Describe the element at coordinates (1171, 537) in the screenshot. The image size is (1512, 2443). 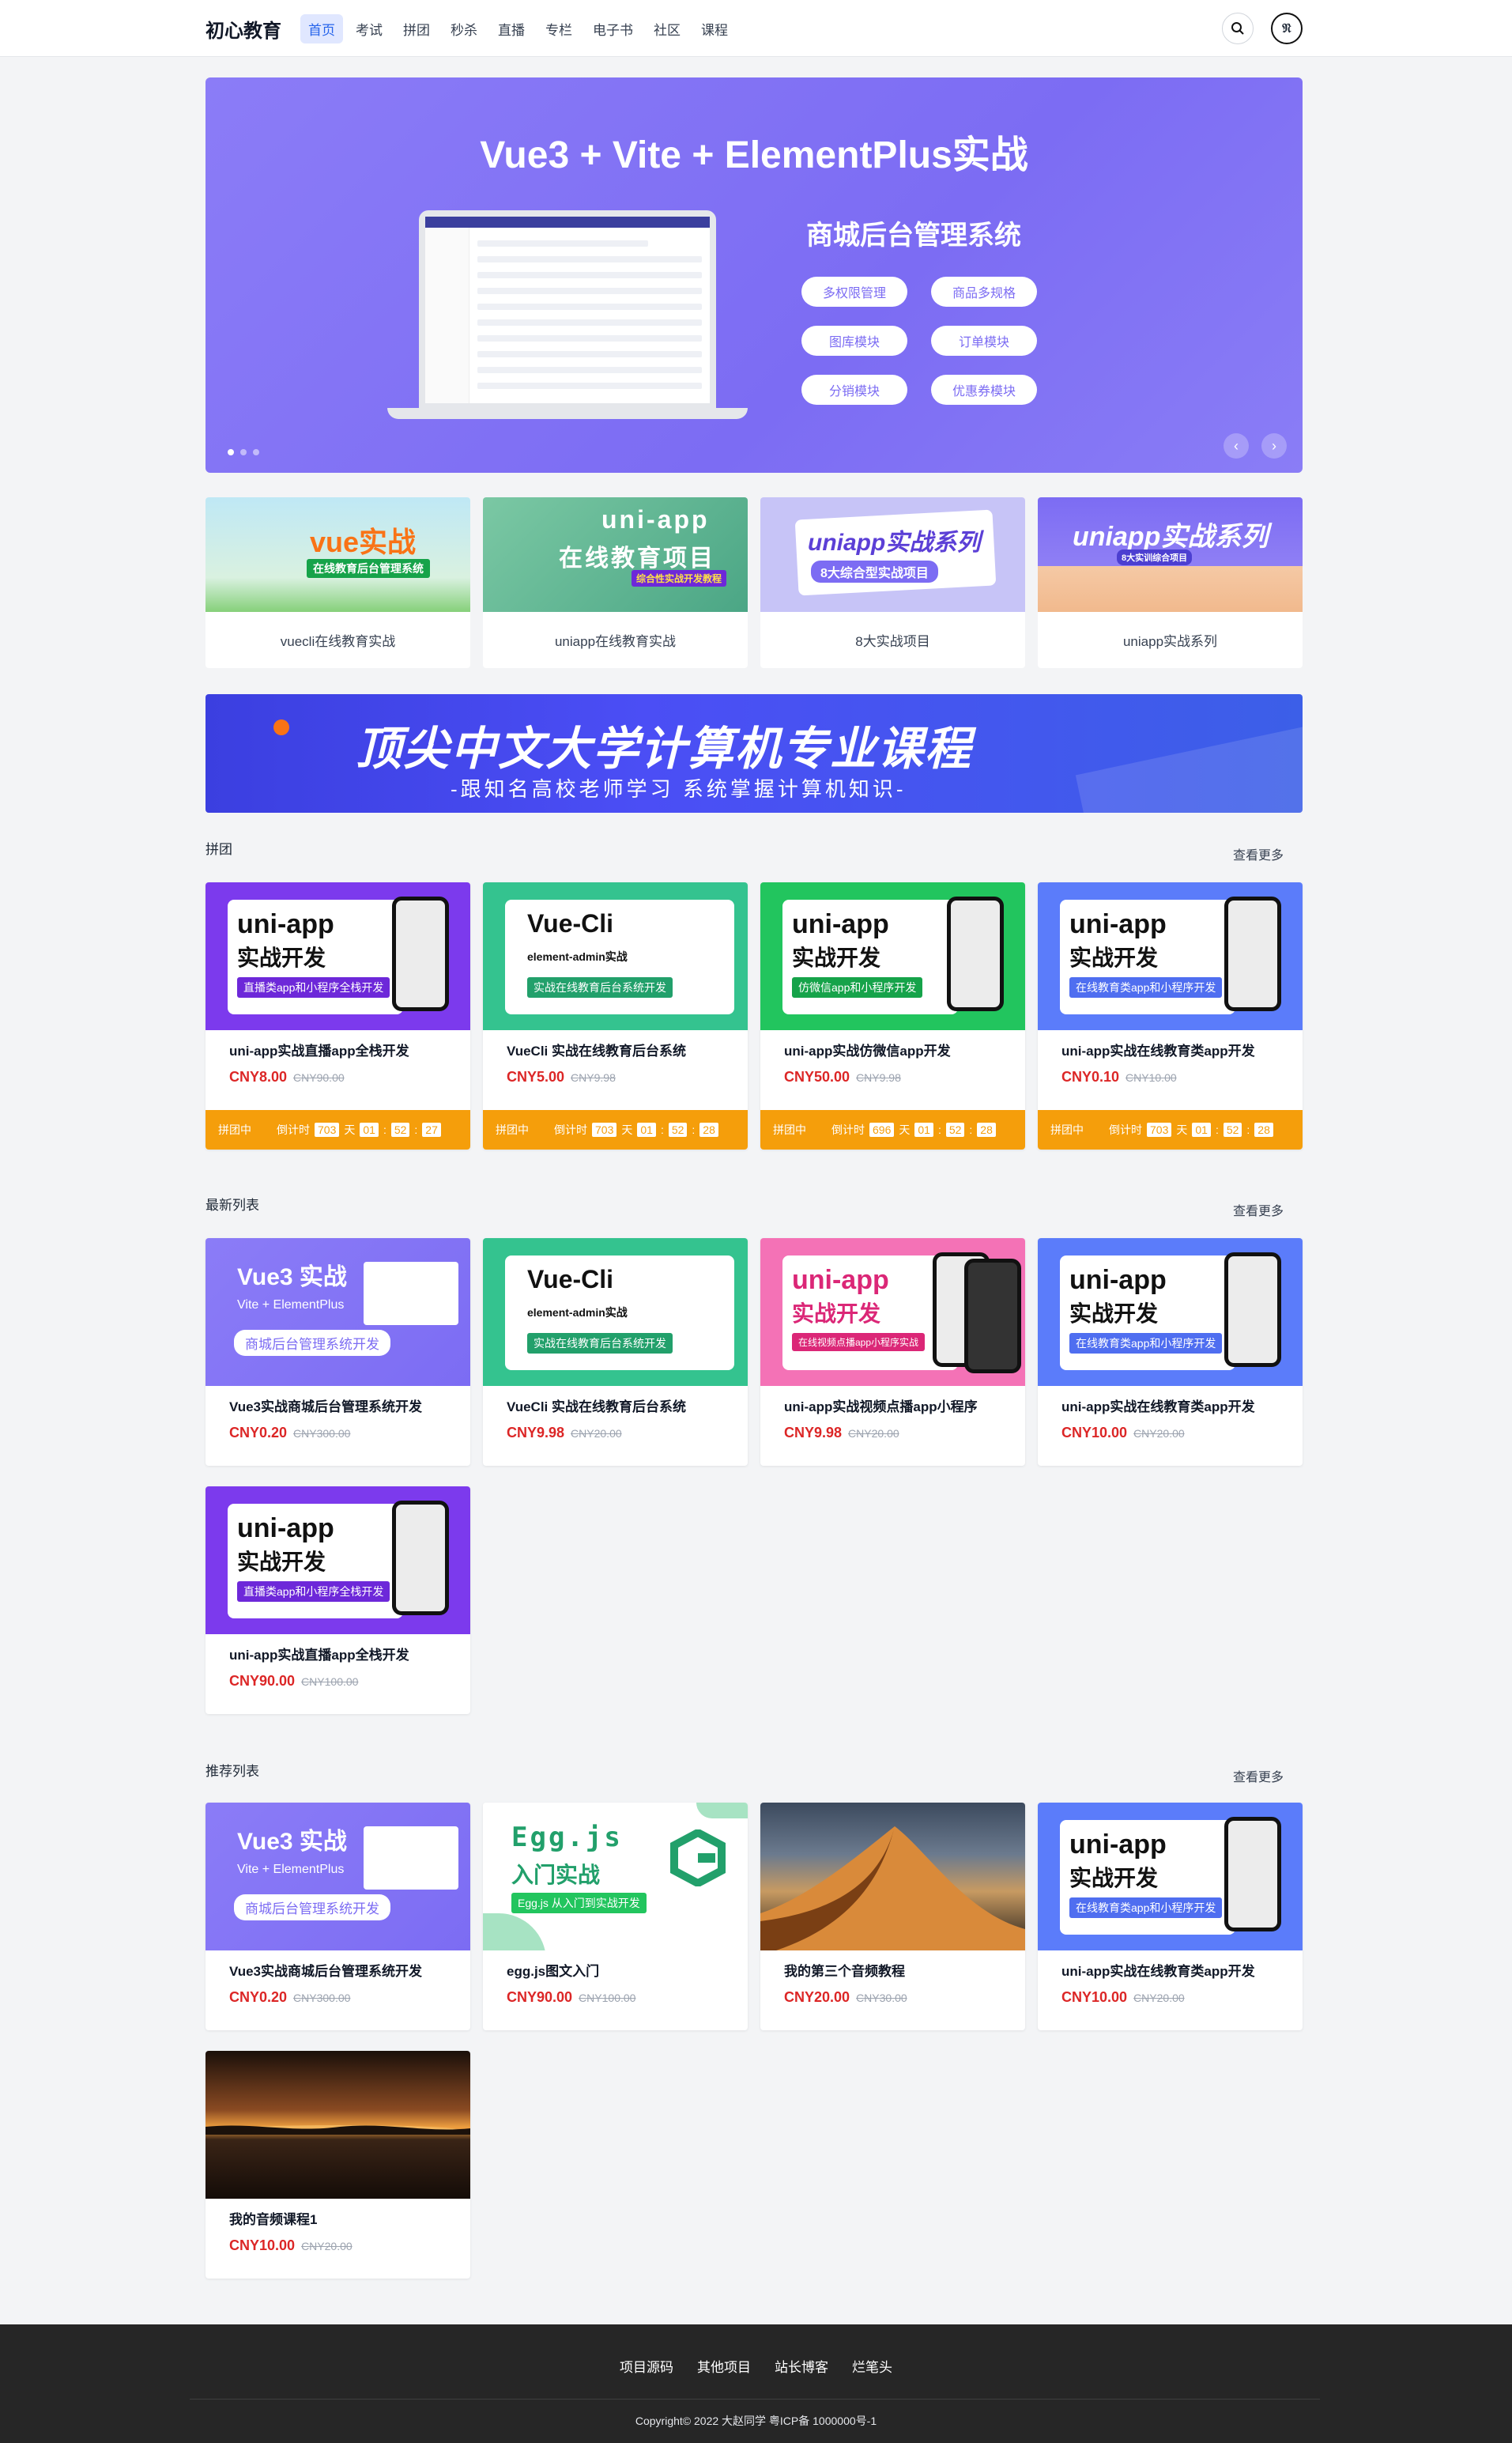
I see `category-image-title: uniapp实战系列` at that location.